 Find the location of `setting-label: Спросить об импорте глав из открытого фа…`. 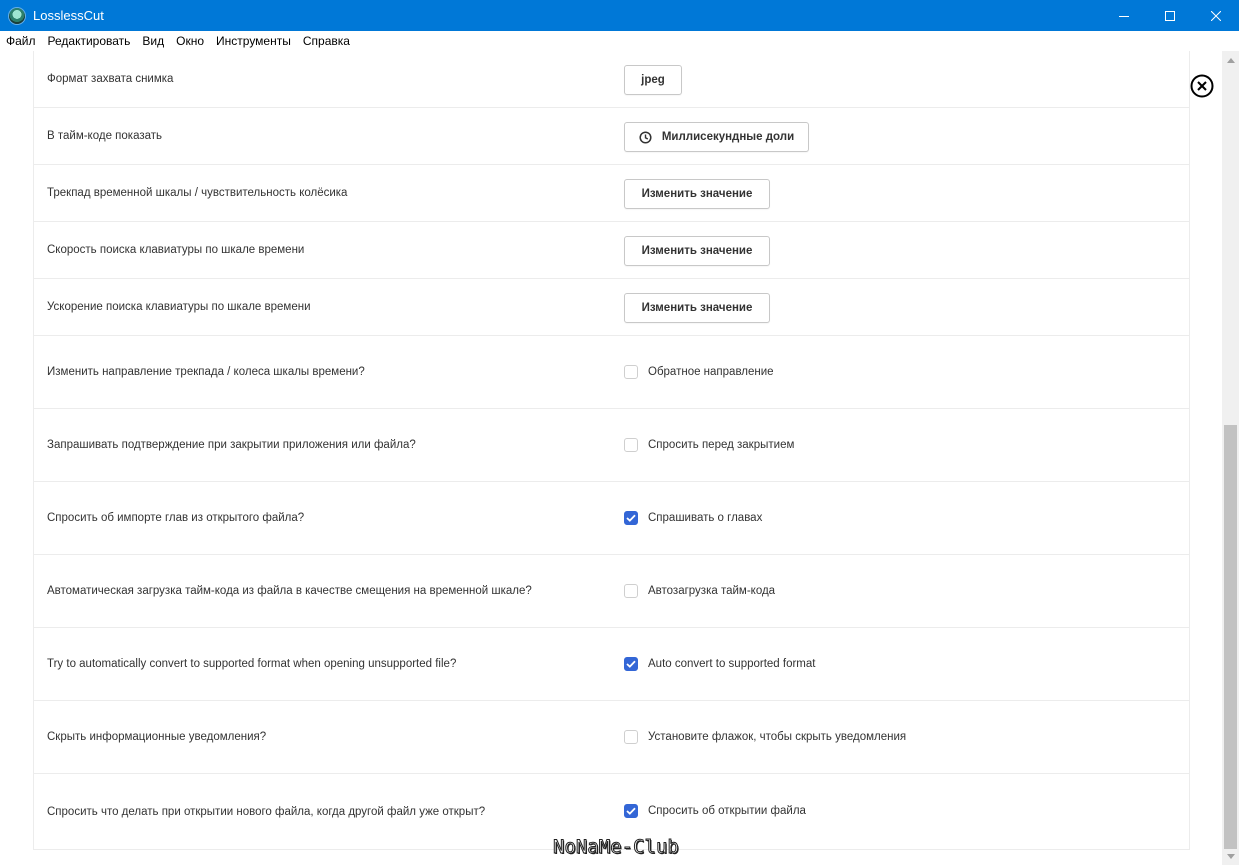

setting-label: Спросить об импорте глав из открытого фа… is located at coordinates (176, 518).